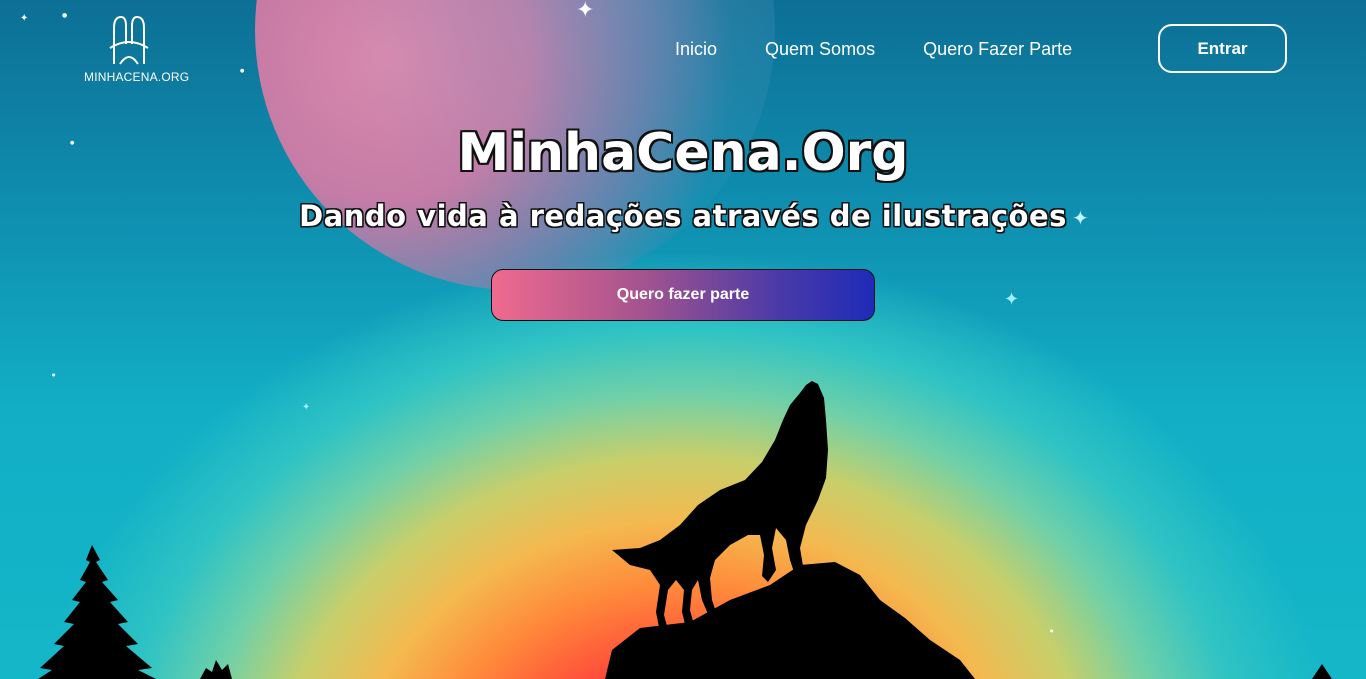 The height and width of the screenshot is (679, 1366). I want to click on nav-item-quem-somos: Quem Somos, so click(820, 49).